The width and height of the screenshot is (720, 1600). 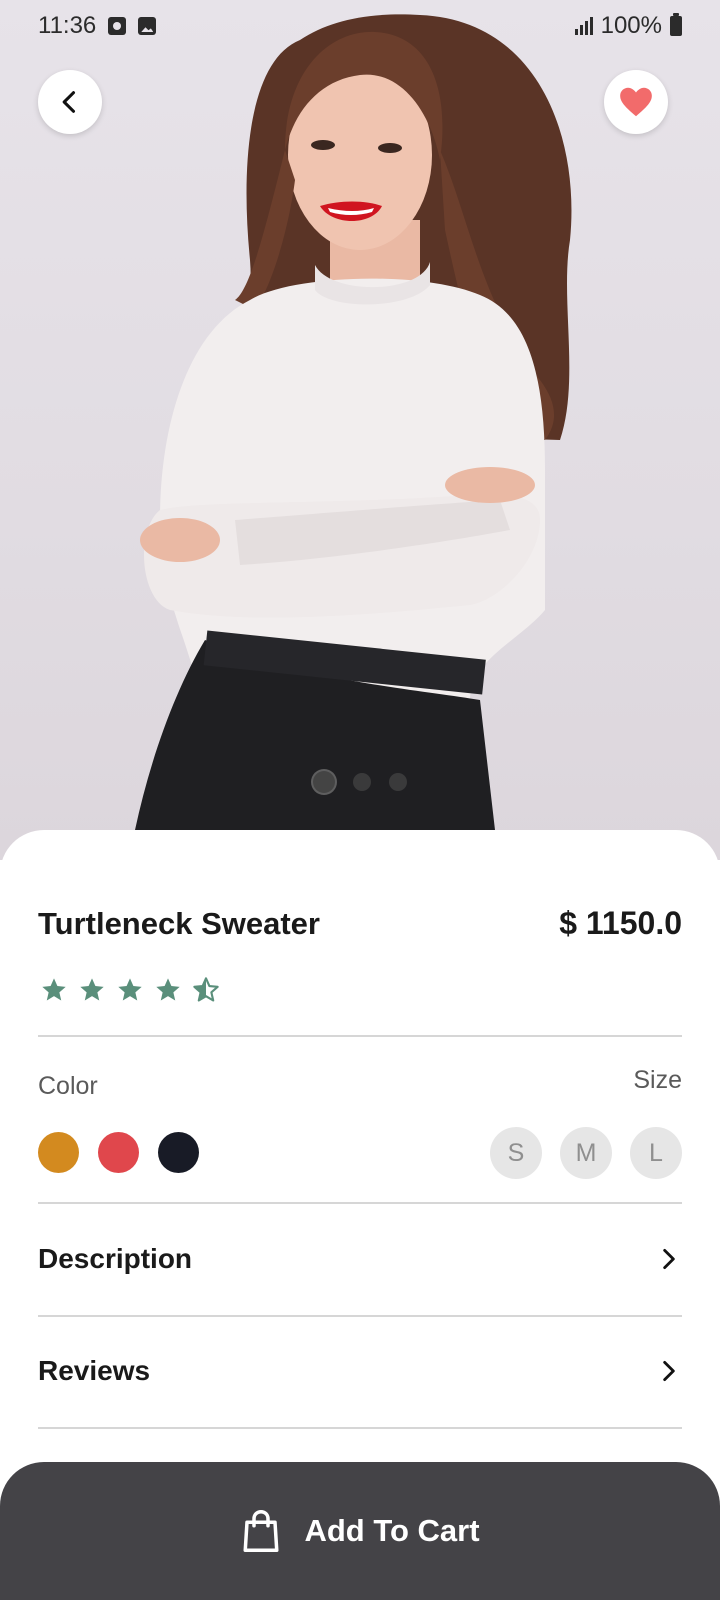 What do you see at coordinates (147, 26) in the screenshot?
I see `gallery-icon` at bounding box center [147, 26].